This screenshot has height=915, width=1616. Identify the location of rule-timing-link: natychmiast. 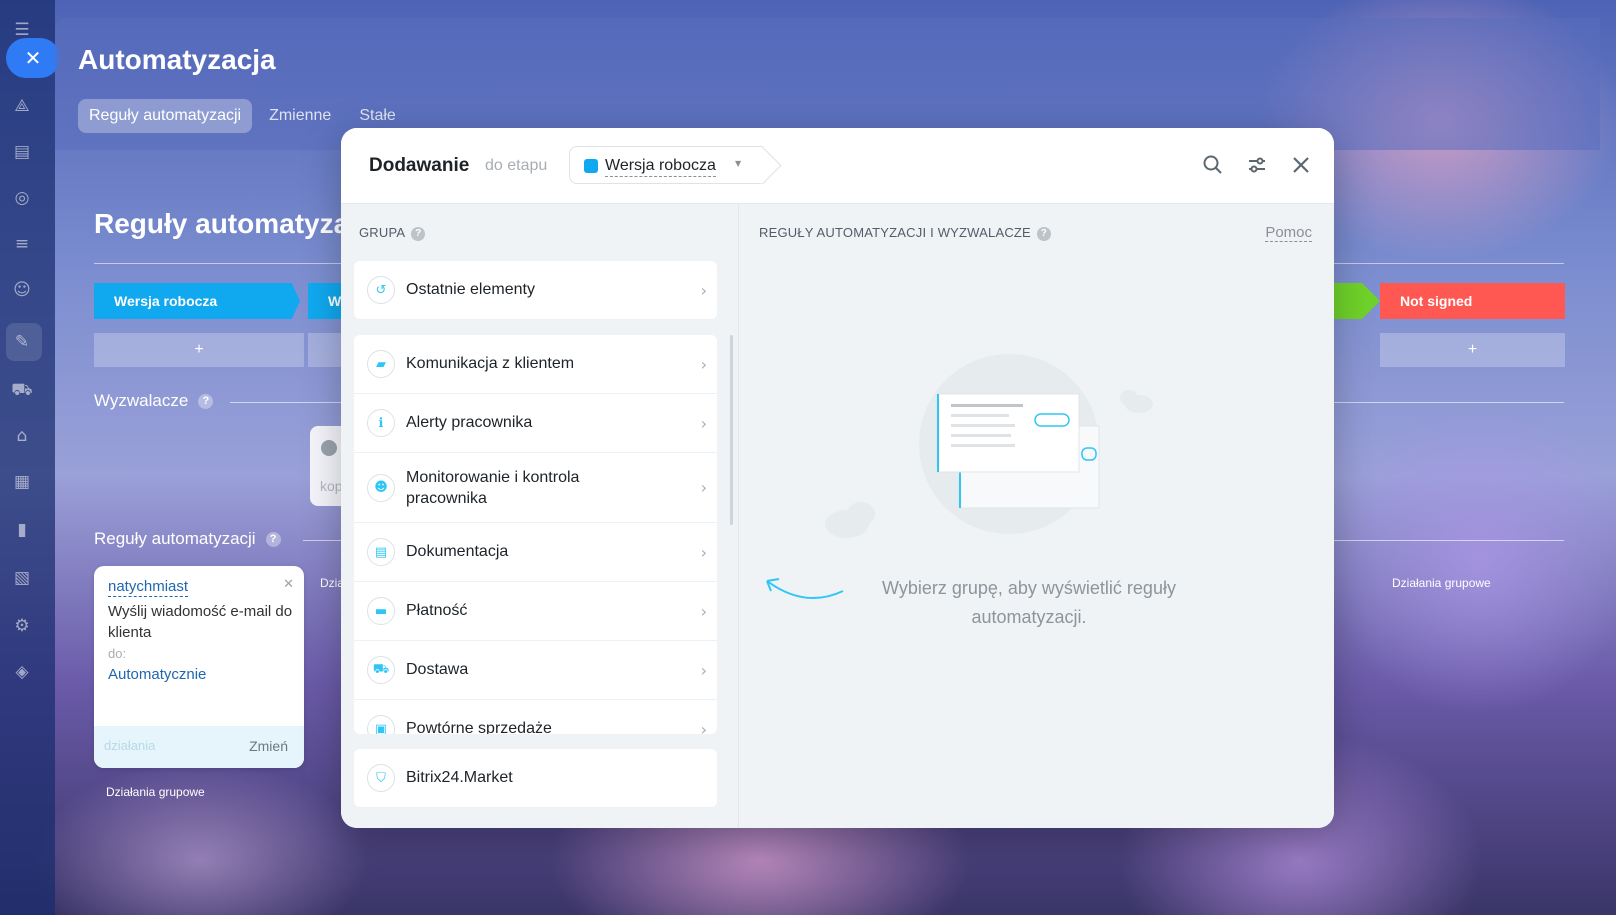
(148, 587).